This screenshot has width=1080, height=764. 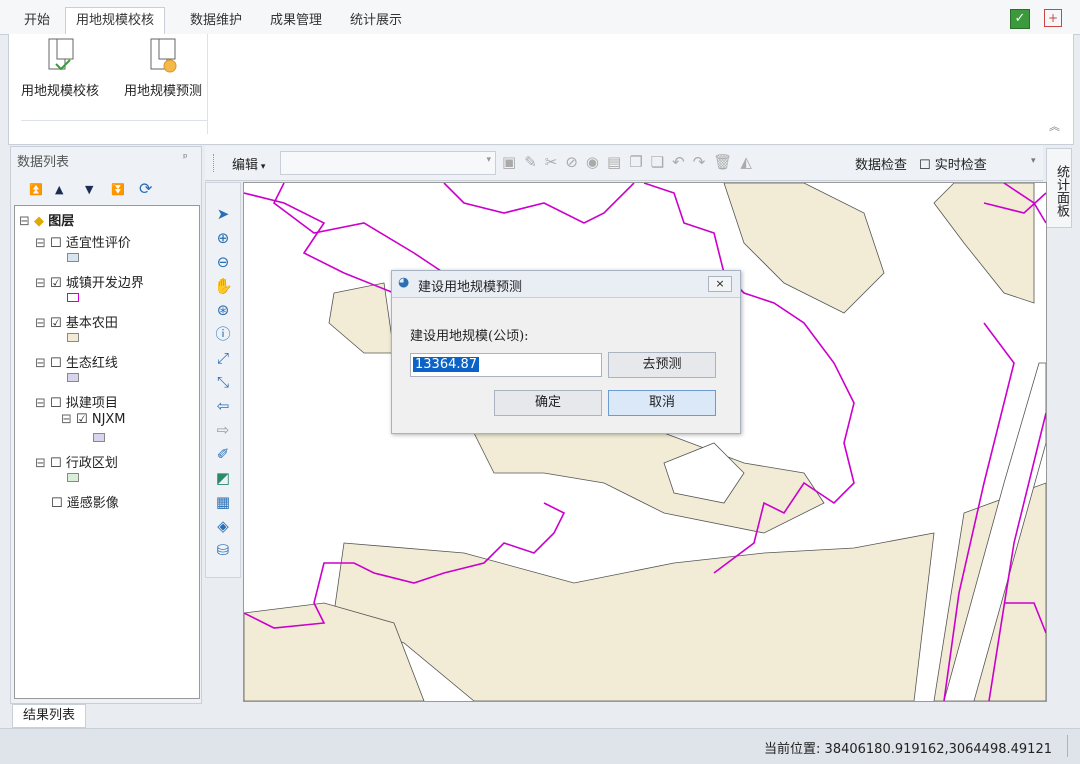 What do you see at coordinates (703, 162) in the screenshot?
I see `redo-icon: ↷` at bounding box center [703, 162].